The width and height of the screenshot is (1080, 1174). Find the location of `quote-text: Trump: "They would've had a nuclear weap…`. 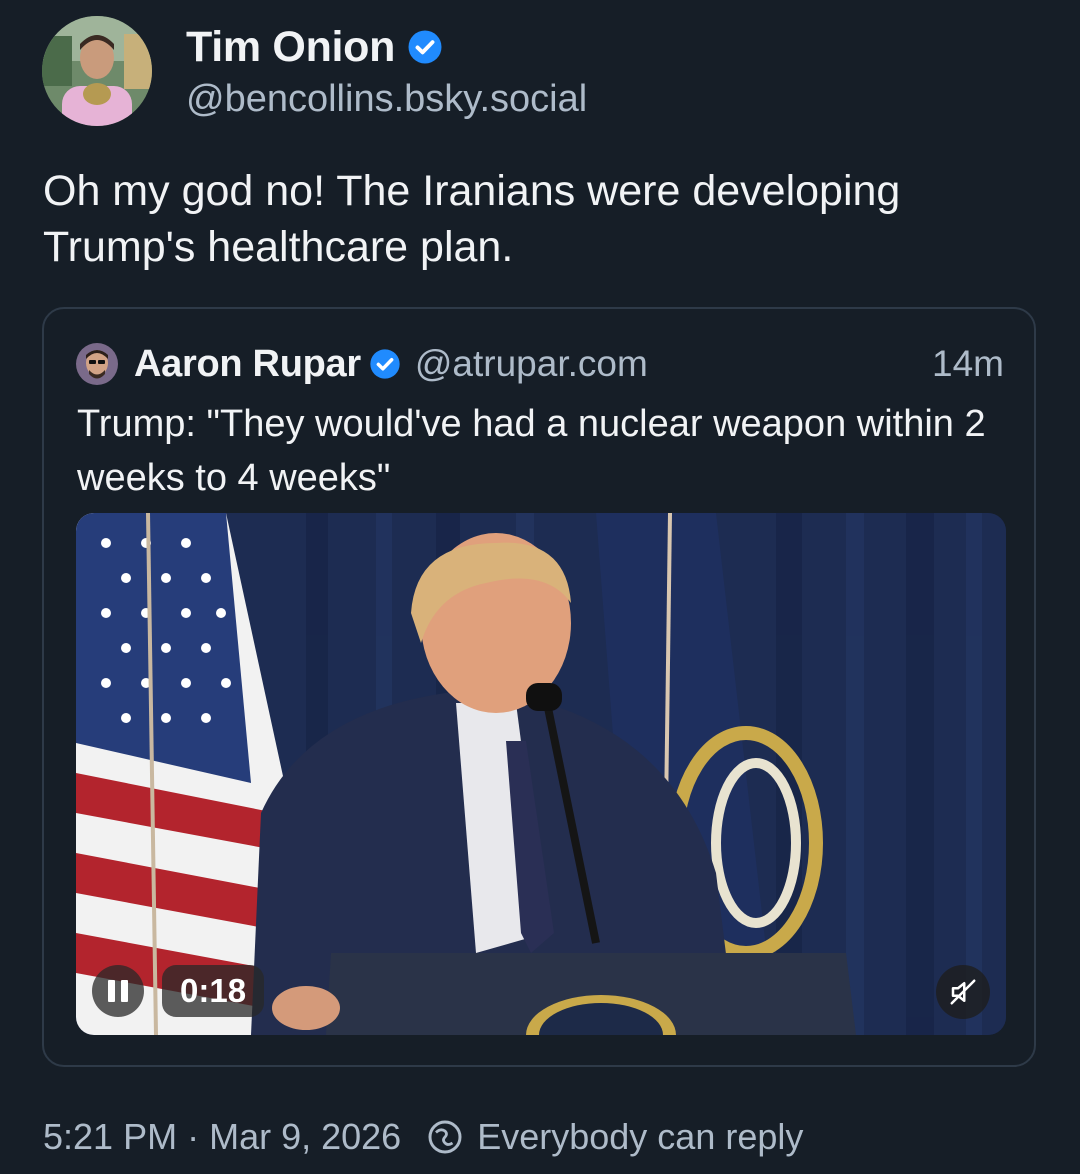

quote-text: Trump: "They would've had a nuclear weap… is located at coordinates (531, 451).